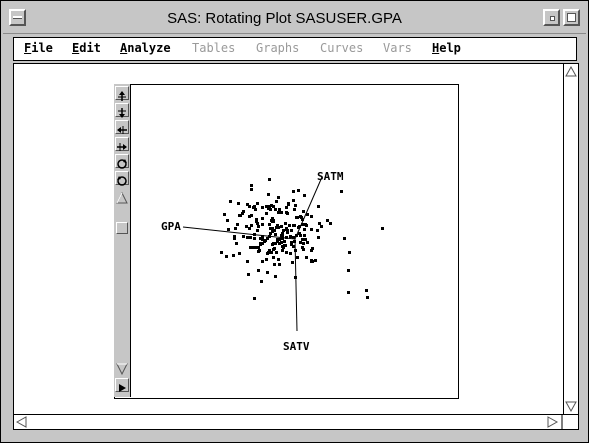 The height and width of the screenshot is (443, 589). Describe the element at coordinates (446, 48) in the screenshot. I see `menu-help: Help` at that location.